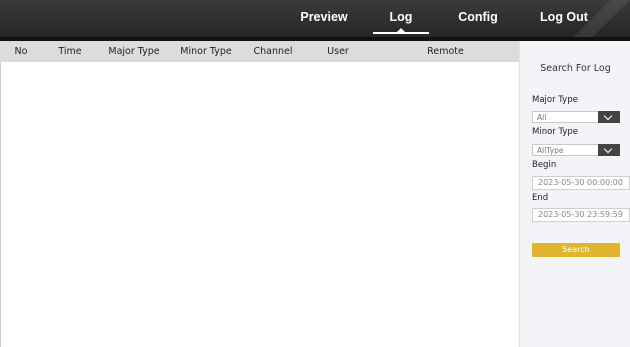  What do you see at coordinates (555, 132) in the screenshot?
I see `minor-type-label: Minor Type` at bounding box center [555, 132].